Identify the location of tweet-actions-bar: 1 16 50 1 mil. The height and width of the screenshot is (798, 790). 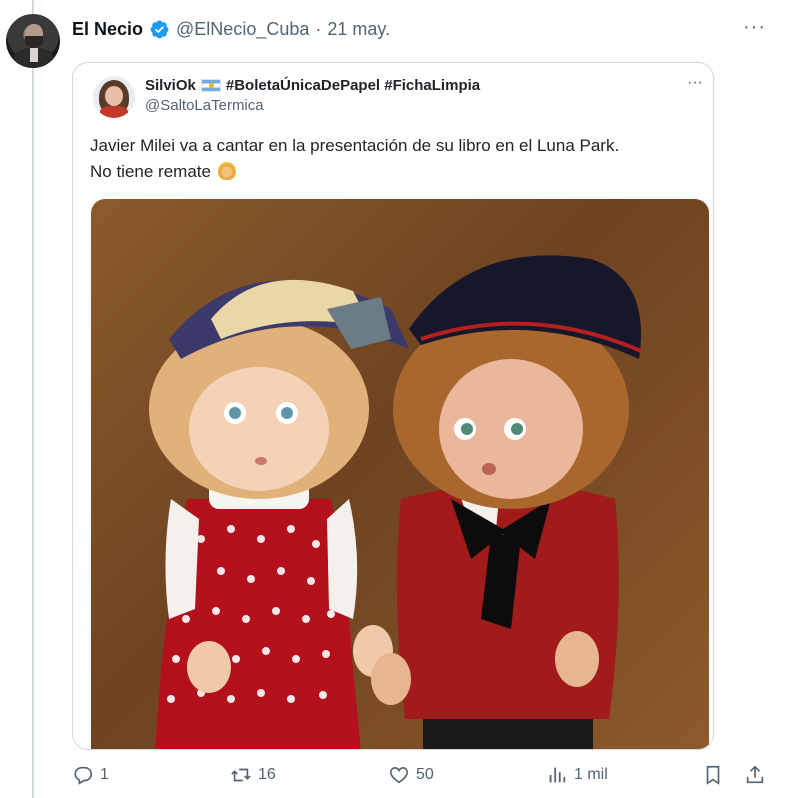
(422, 779).